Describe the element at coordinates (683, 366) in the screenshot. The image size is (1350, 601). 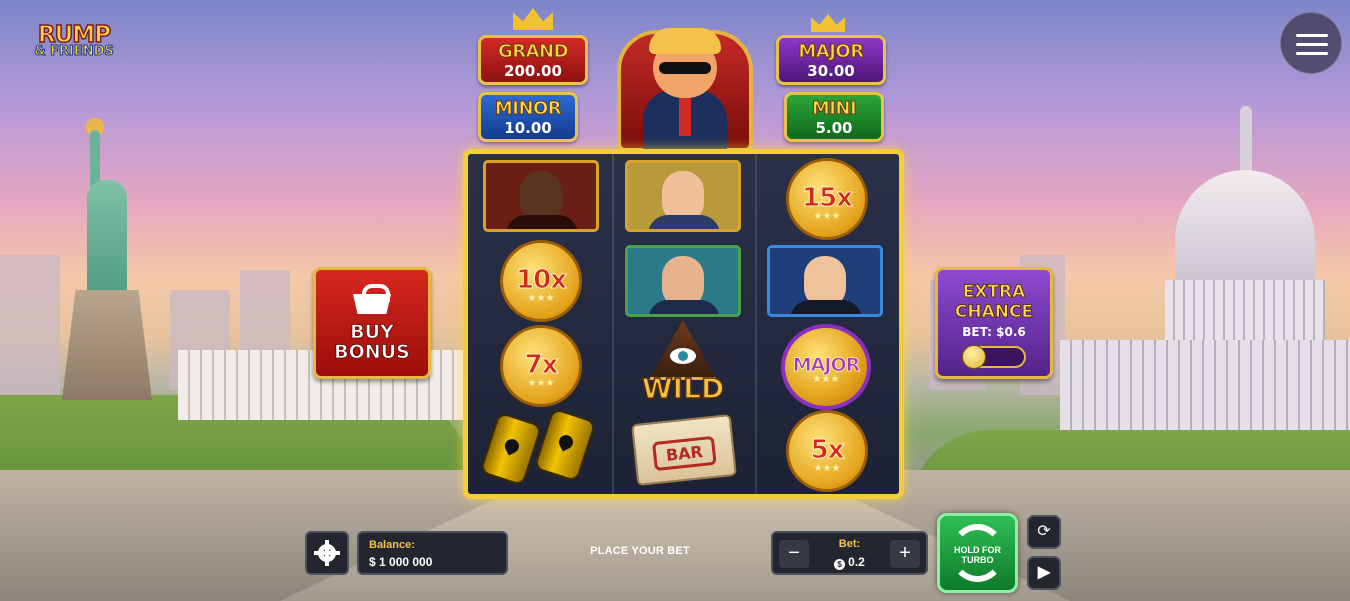
I see `symbol-wild-pyramid: WILD` at that location.